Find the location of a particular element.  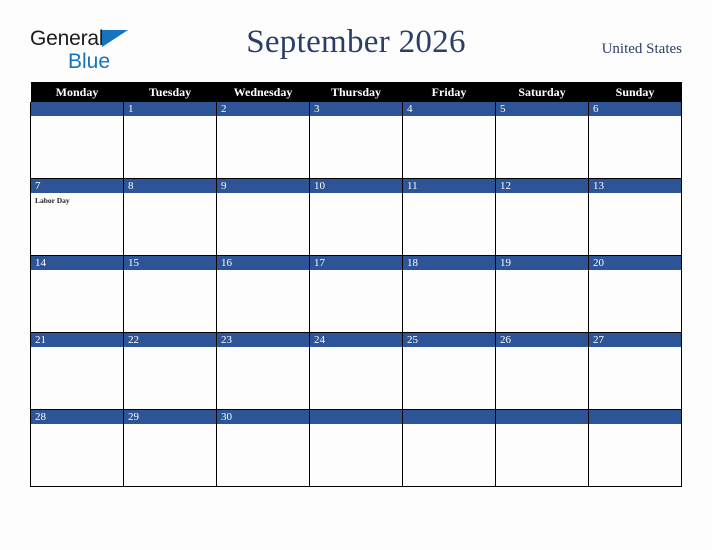

calendar-day-cell: 20 is located at coordinates (635, 294).